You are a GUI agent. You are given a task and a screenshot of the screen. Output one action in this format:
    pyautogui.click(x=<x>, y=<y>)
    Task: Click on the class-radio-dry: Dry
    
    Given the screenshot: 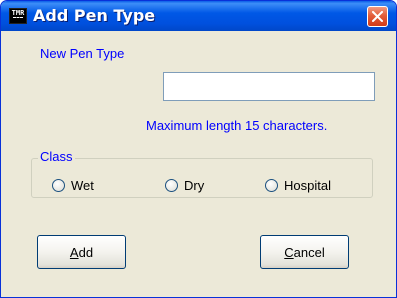 What is the action you would take?
    pyautogui.click(x=184, y=185)
    